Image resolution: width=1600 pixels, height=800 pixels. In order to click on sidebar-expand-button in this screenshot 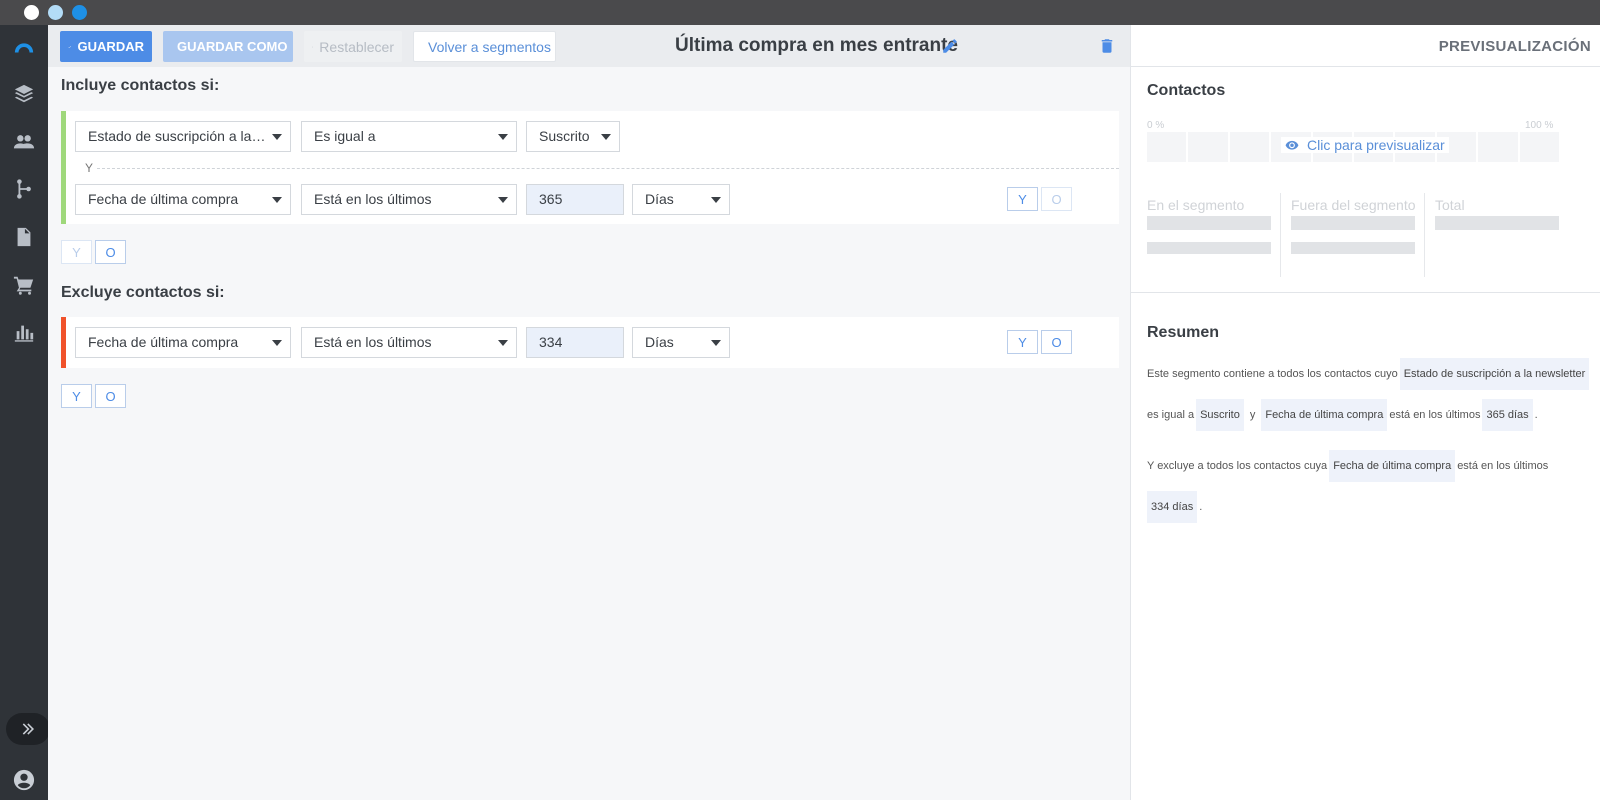, I will do `click(28, 729)`.